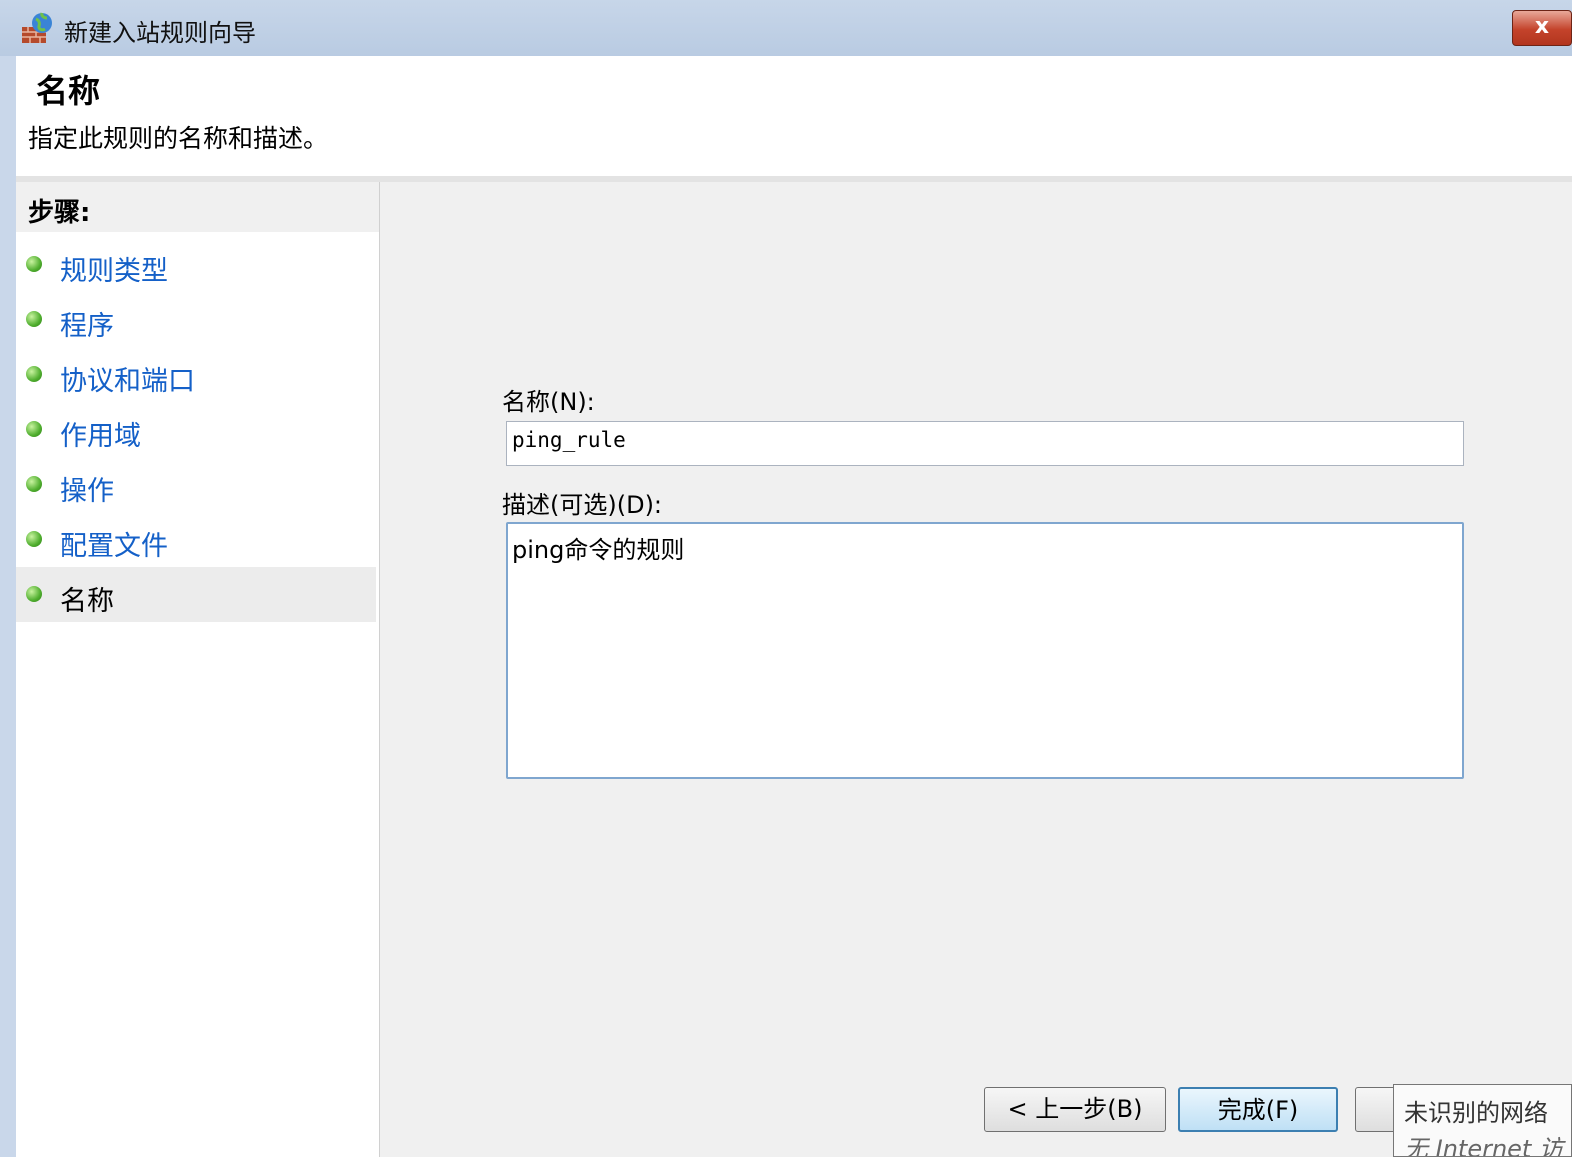  What do you see at coordinates (87, 601) in the screenshot?
I see `step-label: 名称` at bounding box center [87, 601].